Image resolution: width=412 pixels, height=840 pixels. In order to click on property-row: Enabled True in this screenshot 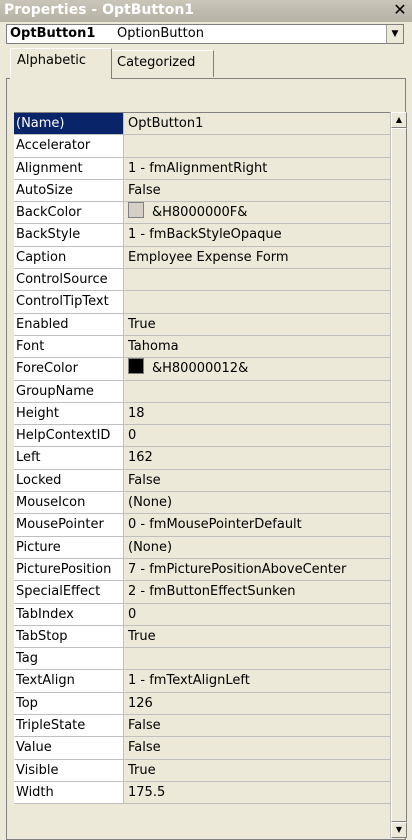, I will do `click(202, 324)`.